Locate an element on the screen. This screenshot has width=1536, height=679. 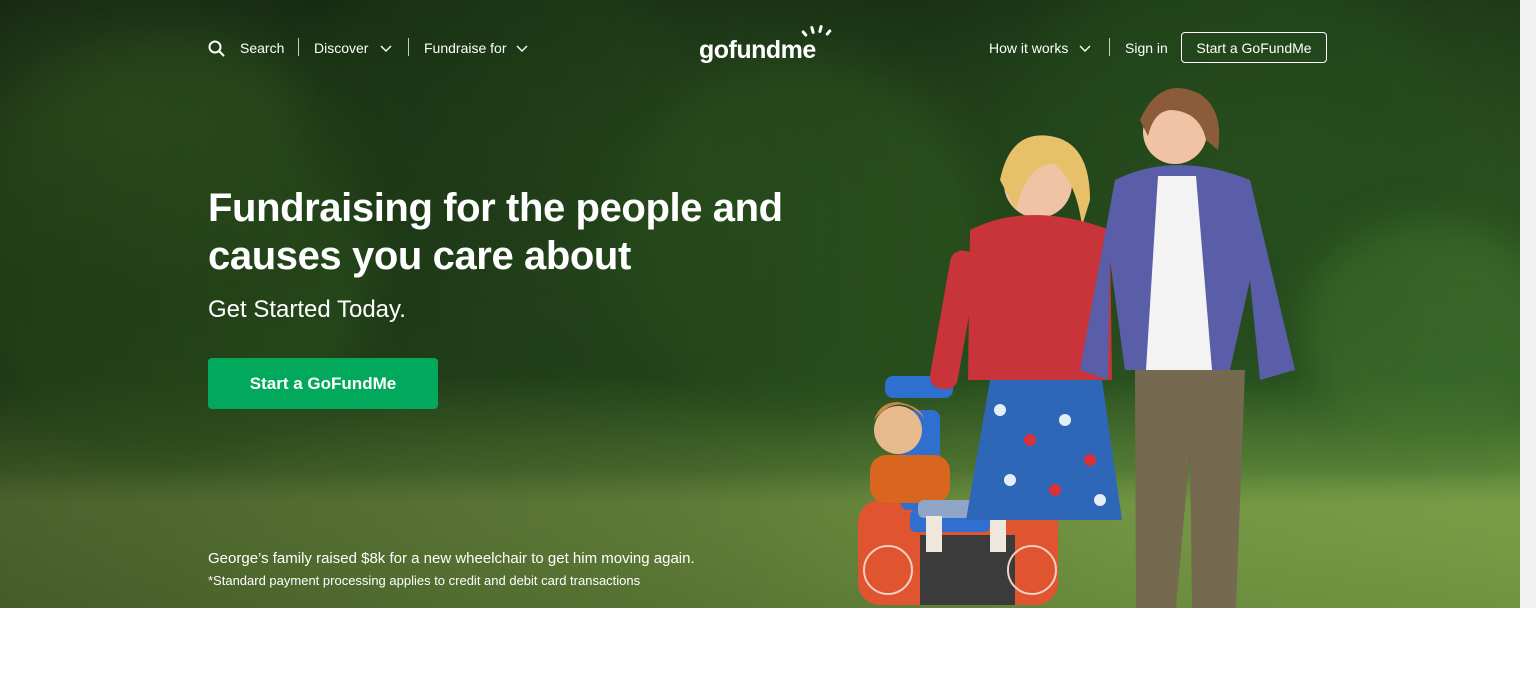
fundraise-for-label: Fundraise for is located at coordinates (465, 48).